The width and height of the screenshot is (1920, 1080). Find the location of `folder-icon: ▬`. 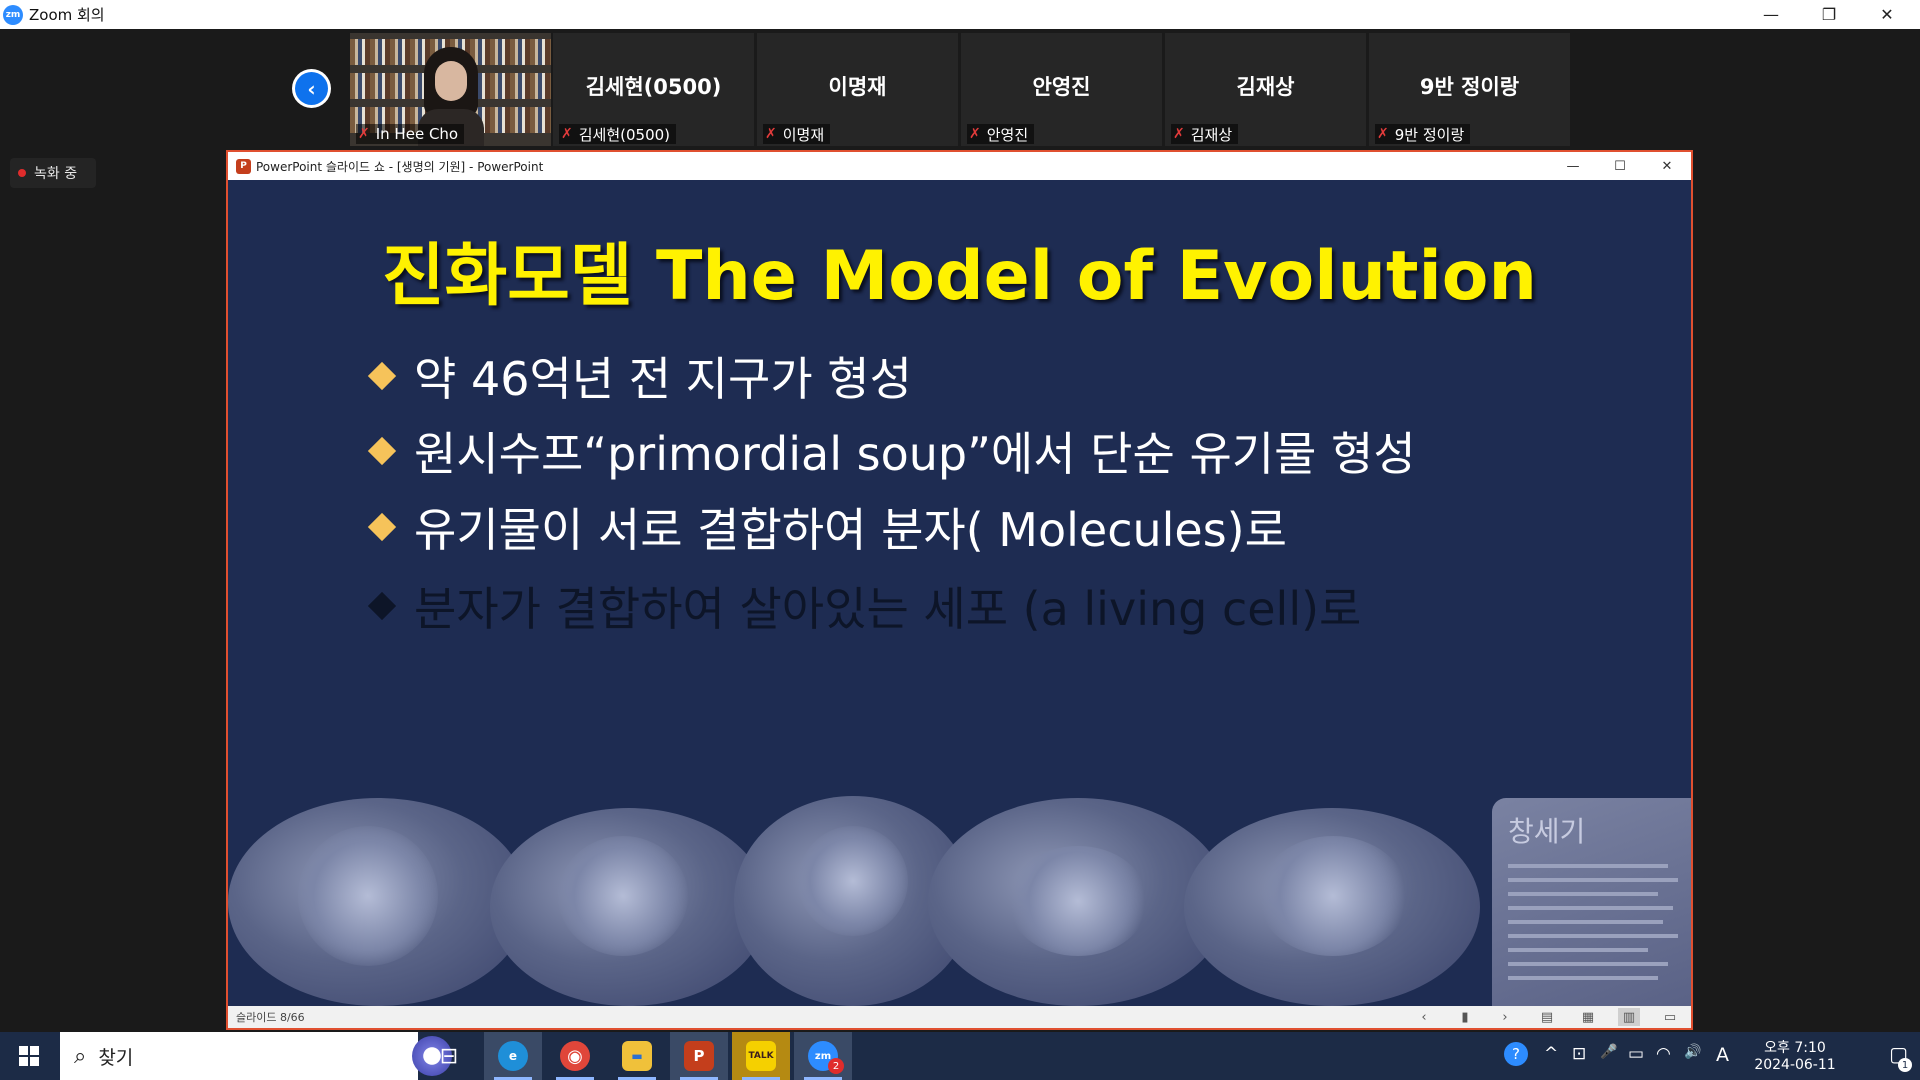

folder-icon: ▬ is located at coordinates (637, 1056).